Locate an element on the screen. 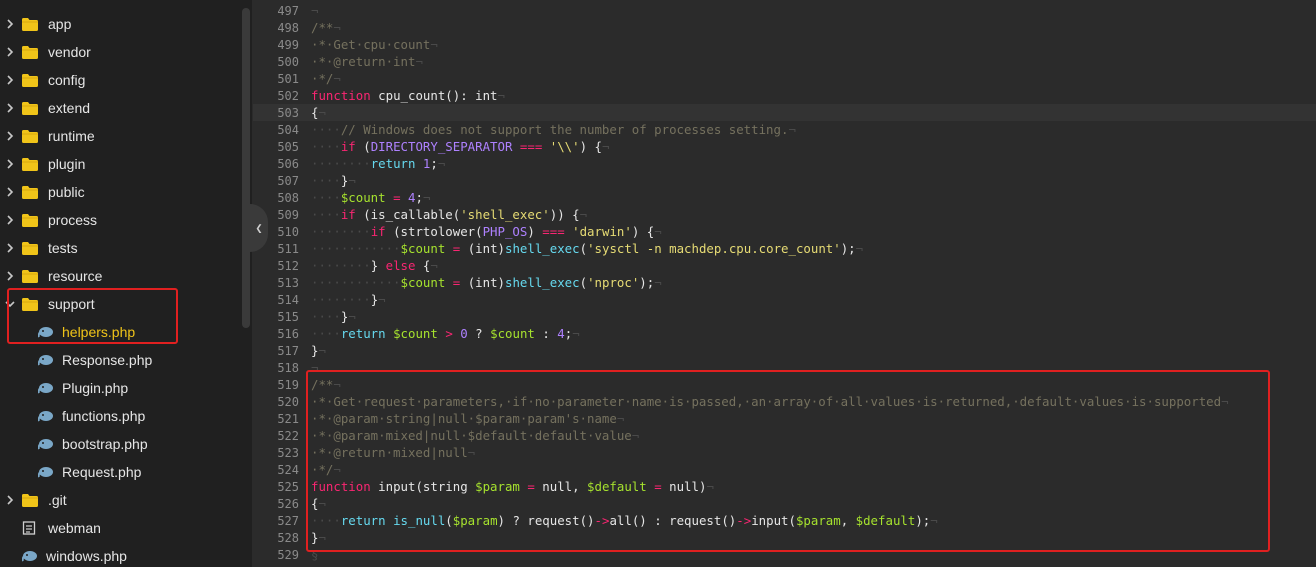 The width and height of the screenshot is (1316, 567). tree-folder-tests: tests is located at coordinates (119, 248).